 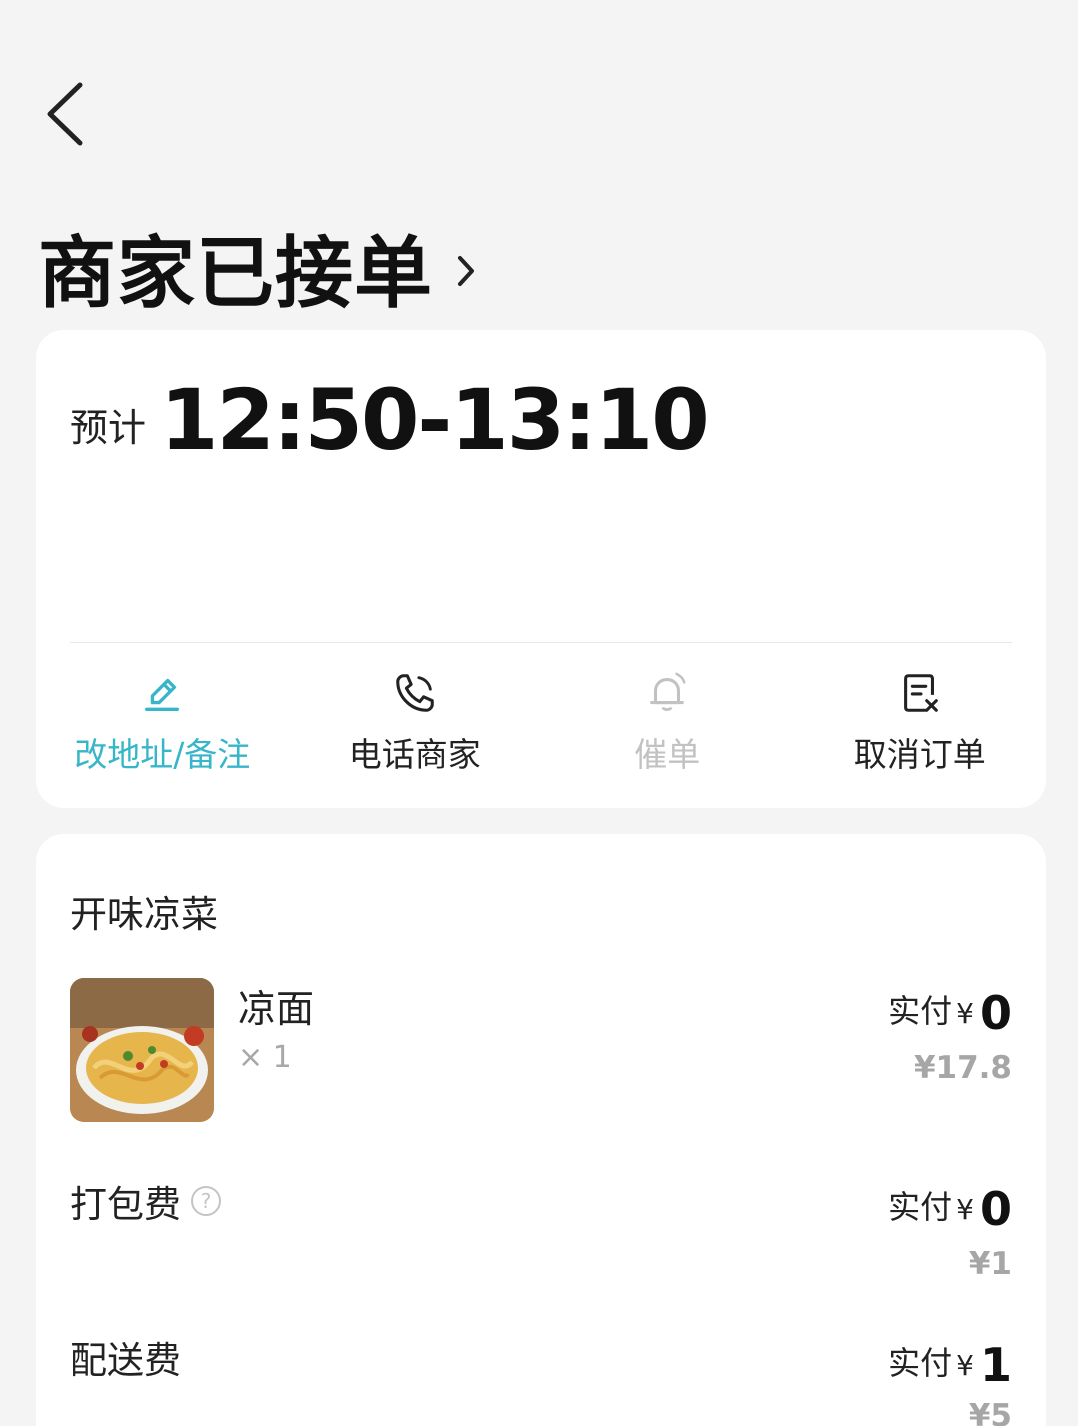 I want to click on fee-price-block: 实付 ¥ 0 ¥1, so click(x=950, y=1232).